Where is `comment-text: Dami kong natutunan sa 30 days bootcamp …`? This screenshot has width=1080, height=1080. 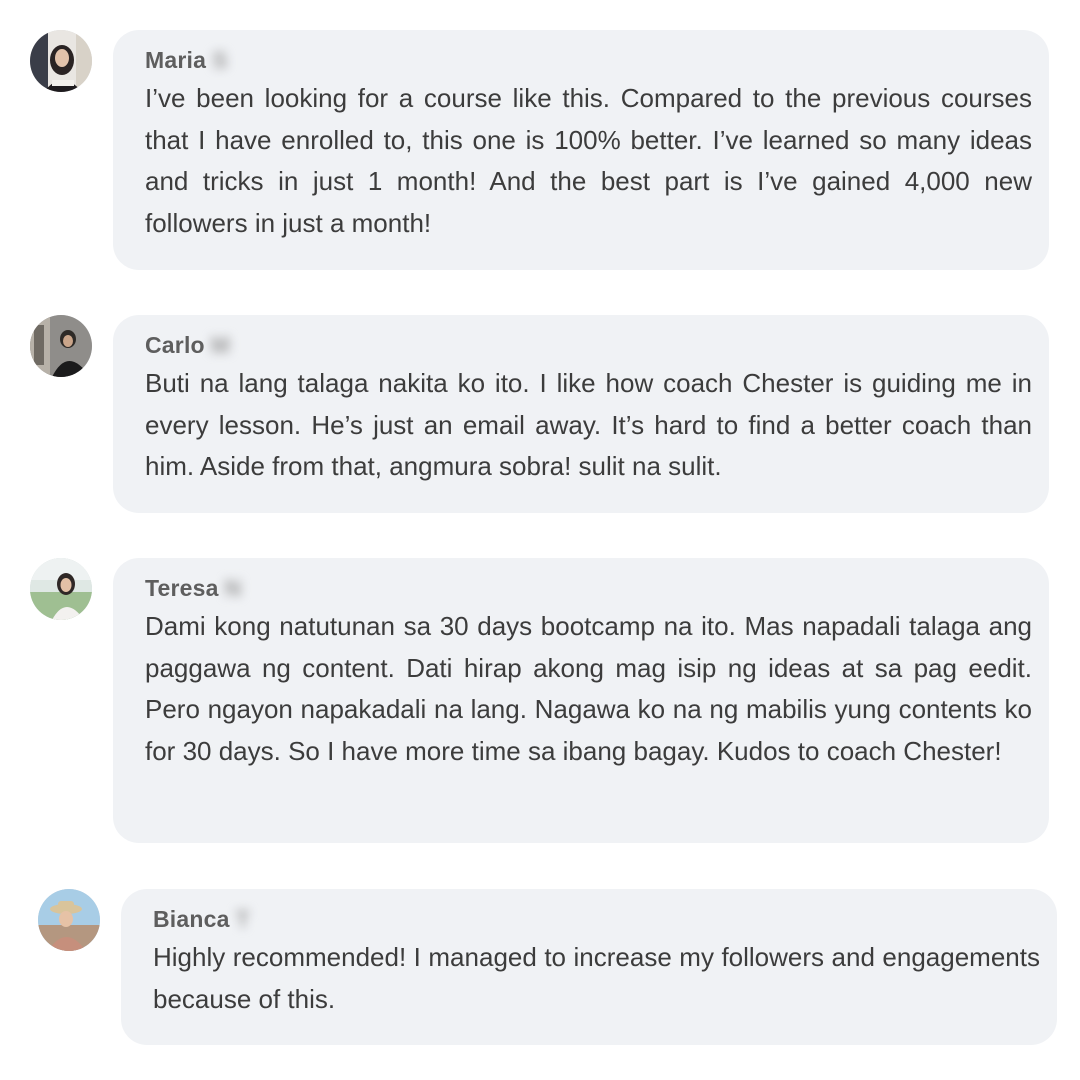
comment-text: Dami kong natutunan sa 30 days bootcamp … is located at coordinates (588, 689).